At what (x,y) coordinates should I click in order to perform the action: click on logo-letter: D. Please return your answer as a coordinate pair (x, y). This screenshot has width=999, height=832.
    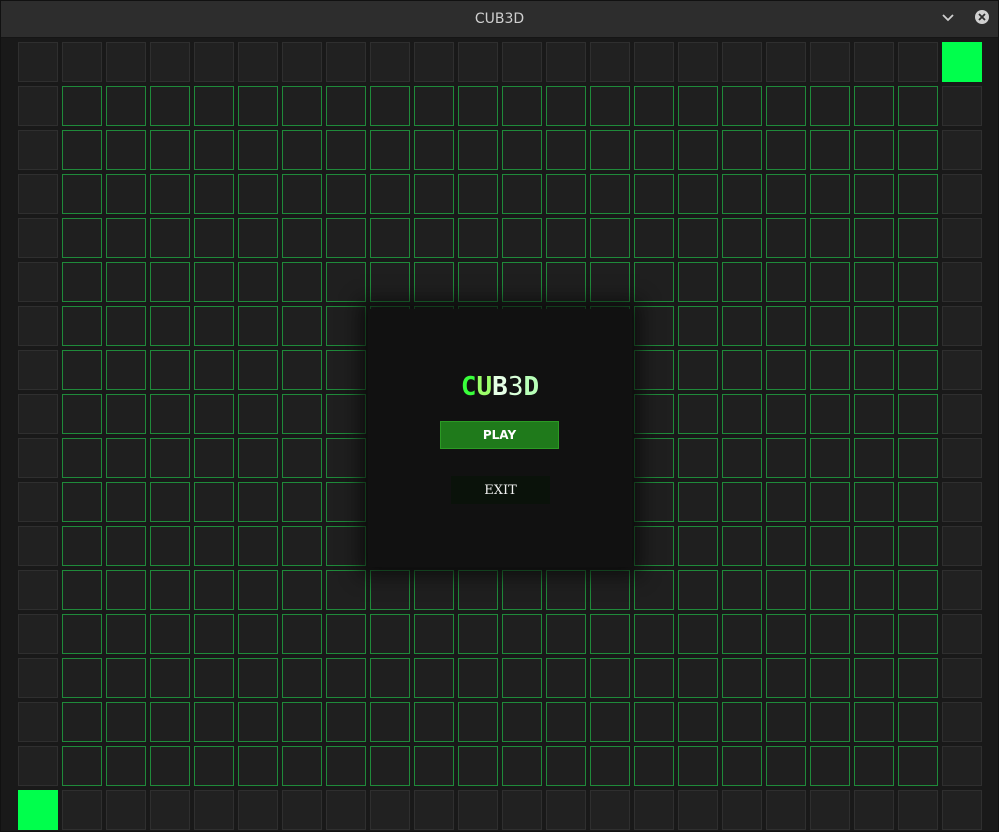
    Looking at the image, I should click on (531, 387).